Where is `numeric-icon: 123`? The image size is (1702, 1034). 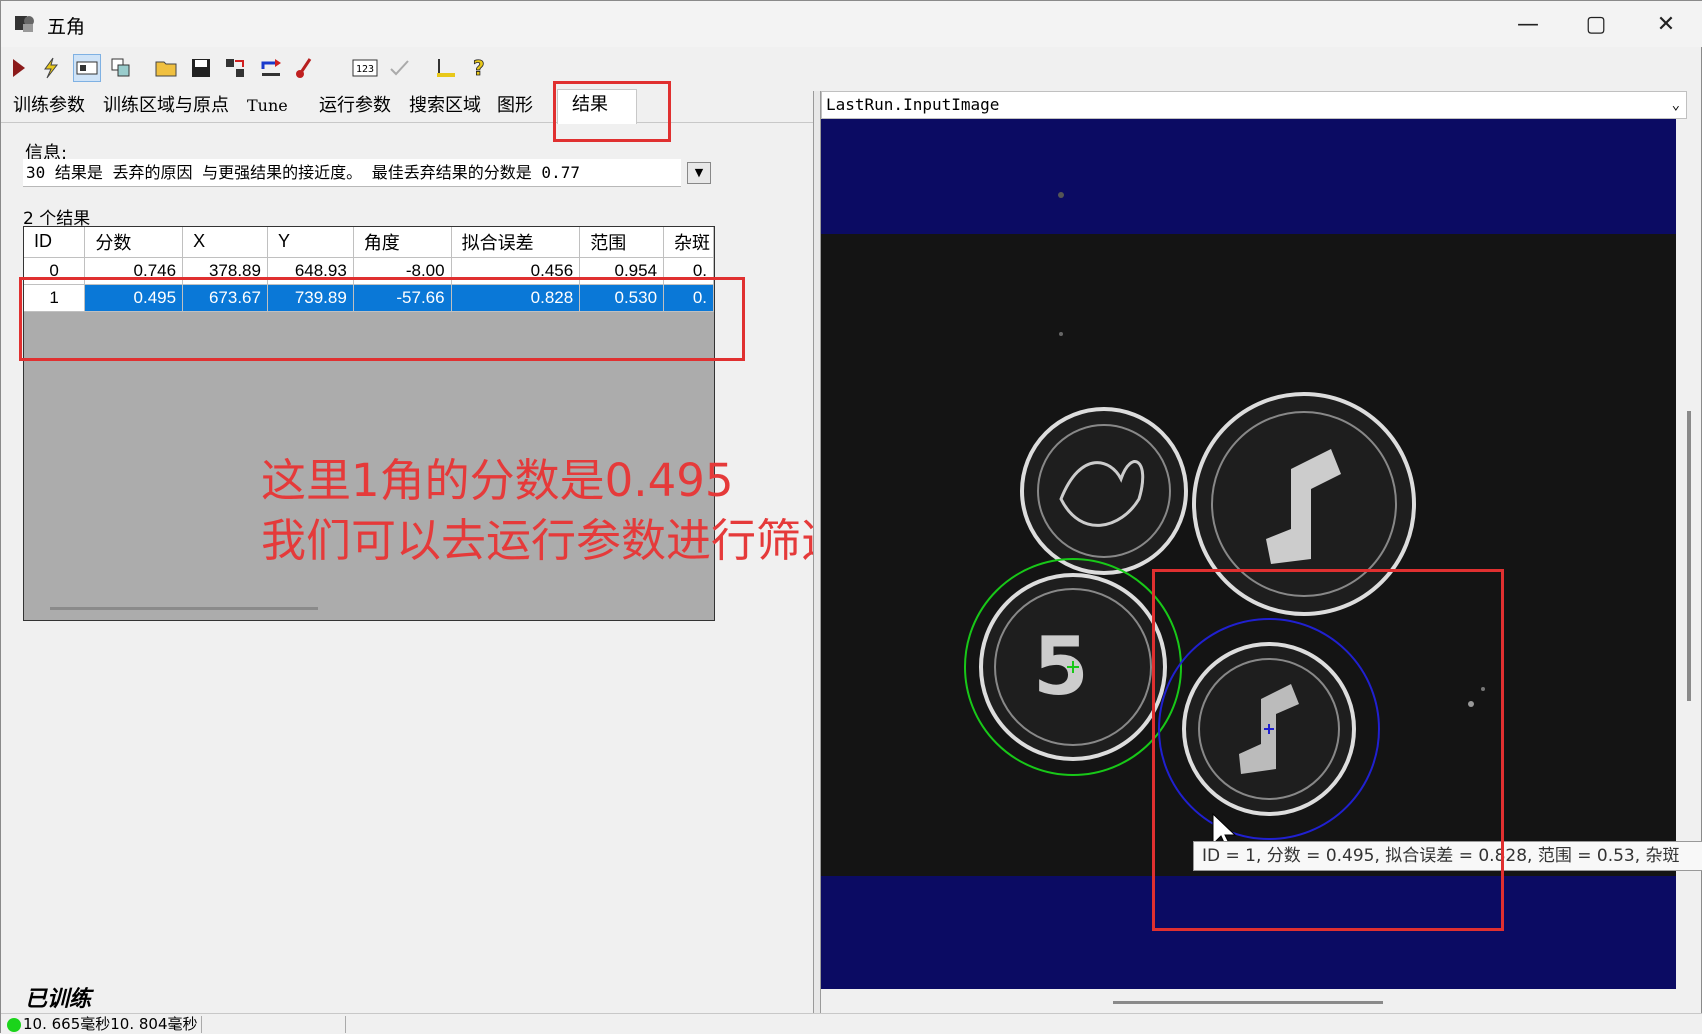
numeric-icon: 123 is located at coordinates (365, 68).